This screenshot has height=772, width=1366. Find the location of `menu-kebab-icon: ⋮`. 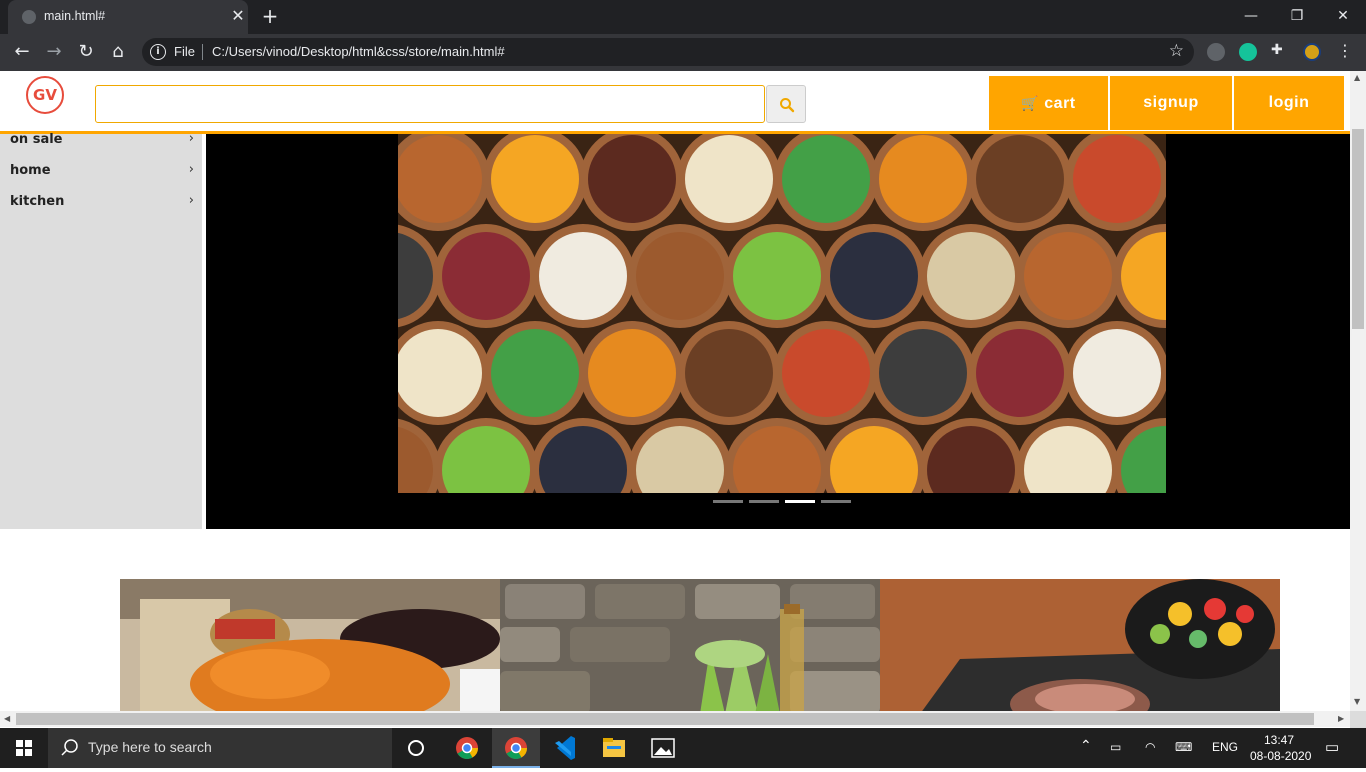

menu-kebab-icon: ⋮ is located at coordinates (1345, 50).